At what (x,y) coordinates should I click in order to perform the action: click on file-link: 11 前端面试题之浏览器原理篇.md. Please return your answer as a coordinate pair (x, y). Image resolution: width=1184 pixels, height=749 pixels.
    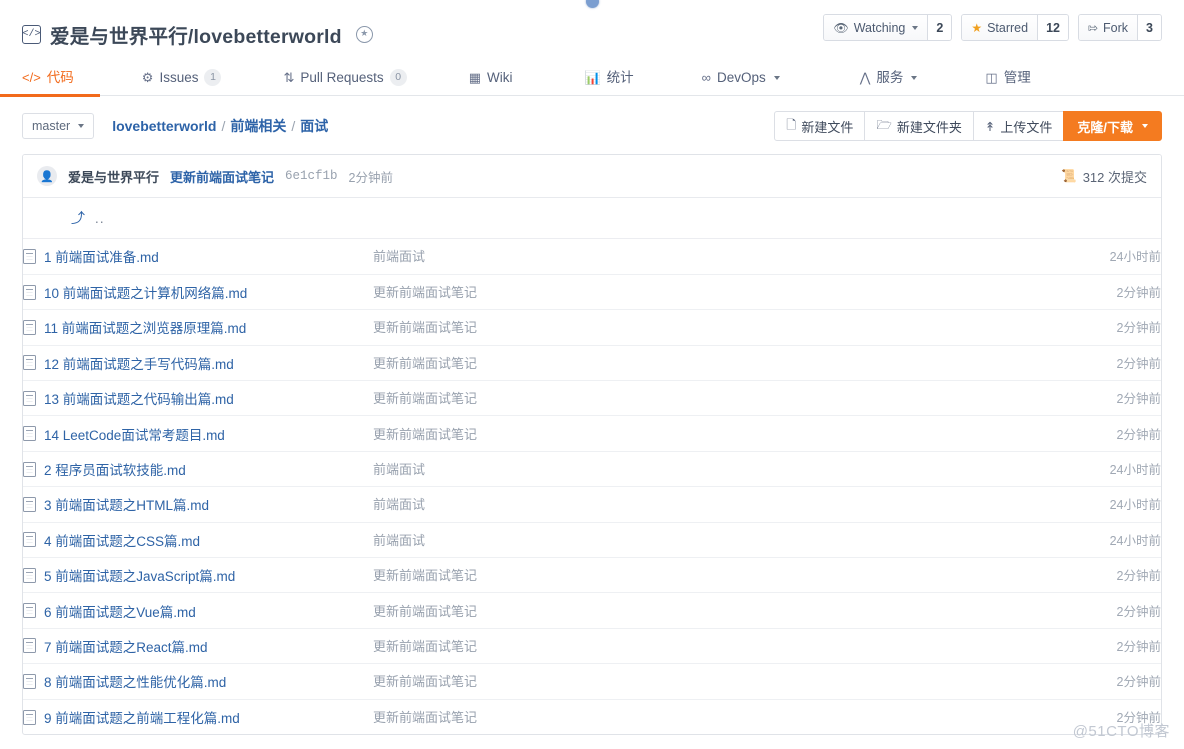
    Looking at the image, I should click on (145, 327).